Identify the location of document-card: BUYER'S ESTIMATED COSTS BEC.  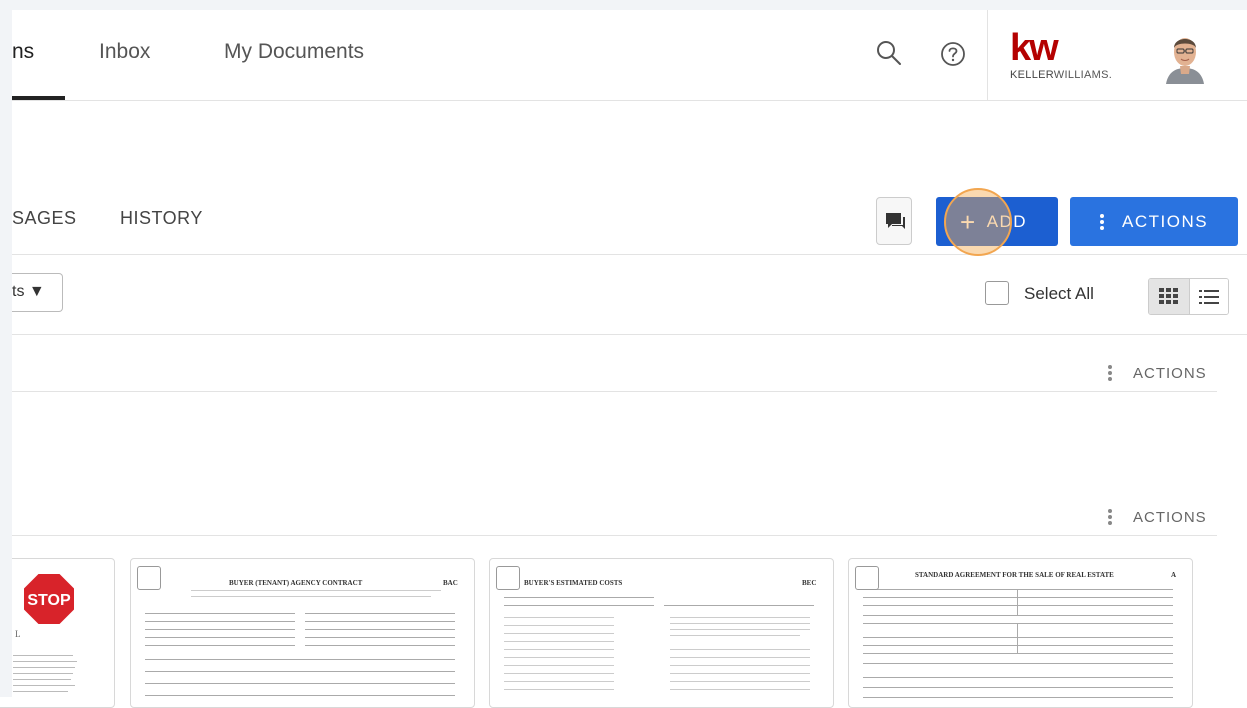
(661, 633).